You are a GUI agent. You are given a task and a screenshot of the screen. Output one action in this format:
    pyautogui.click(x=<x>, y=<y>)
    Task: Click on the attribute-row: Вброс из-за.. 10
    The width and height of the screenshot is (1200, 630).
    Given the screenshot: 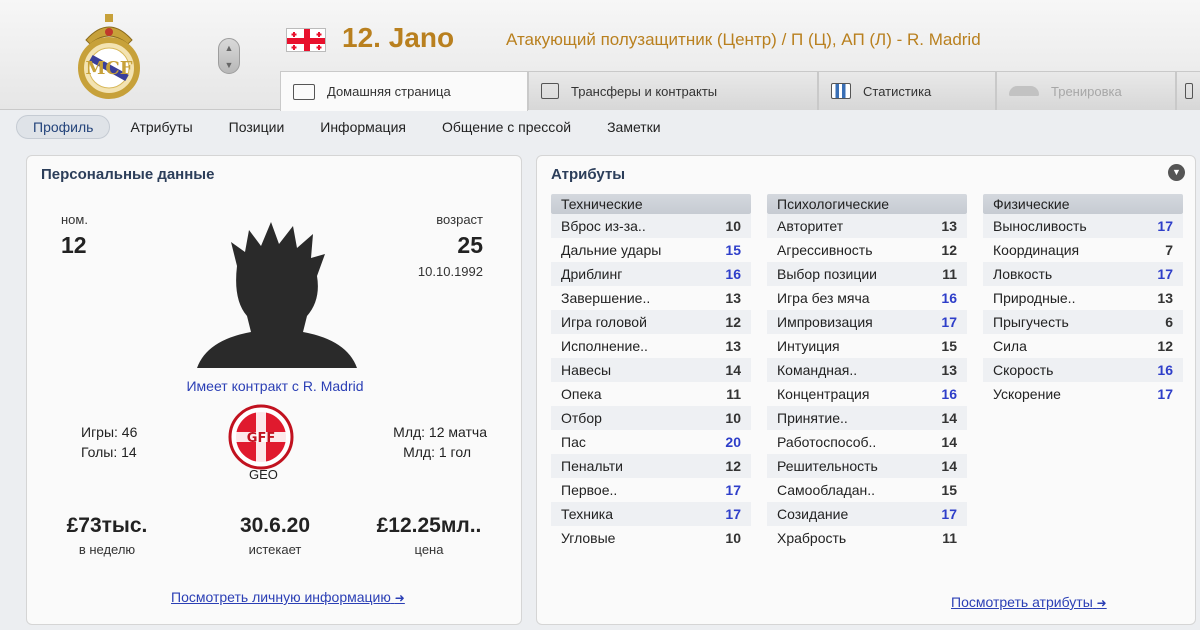 What is the action you would take?
    pyautogui.click(x=651, y=226)
    